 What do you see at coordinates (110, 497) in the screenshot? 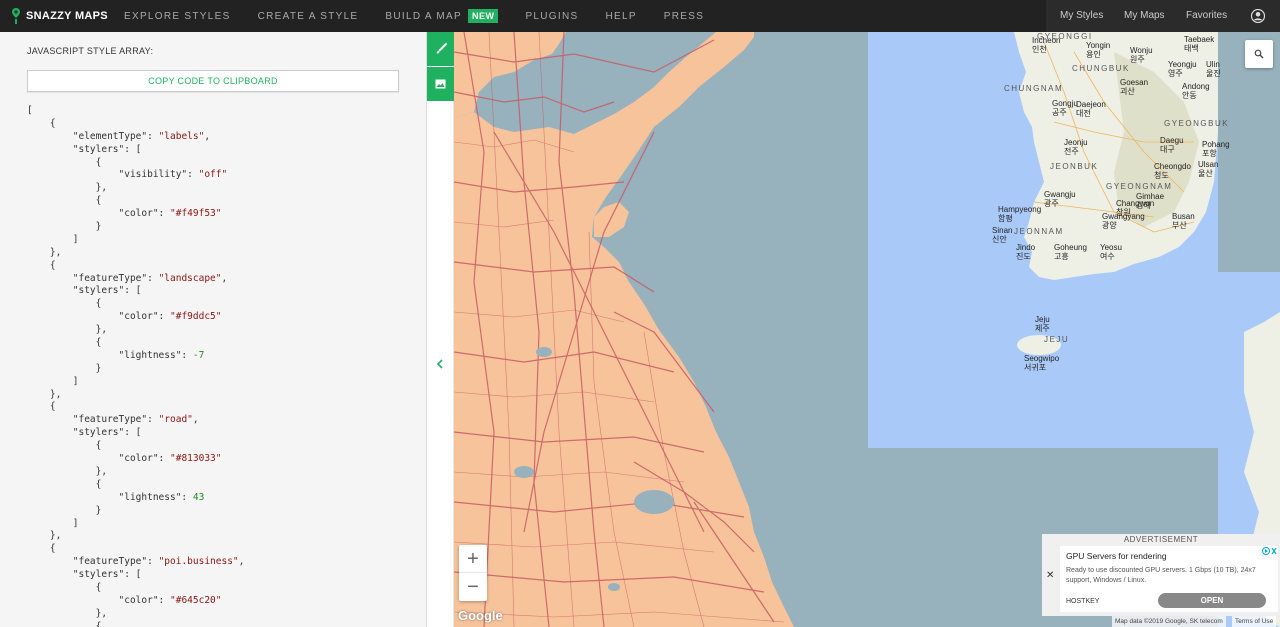
I see `code-punct: "lightness":` at bounding box center [110, 497].